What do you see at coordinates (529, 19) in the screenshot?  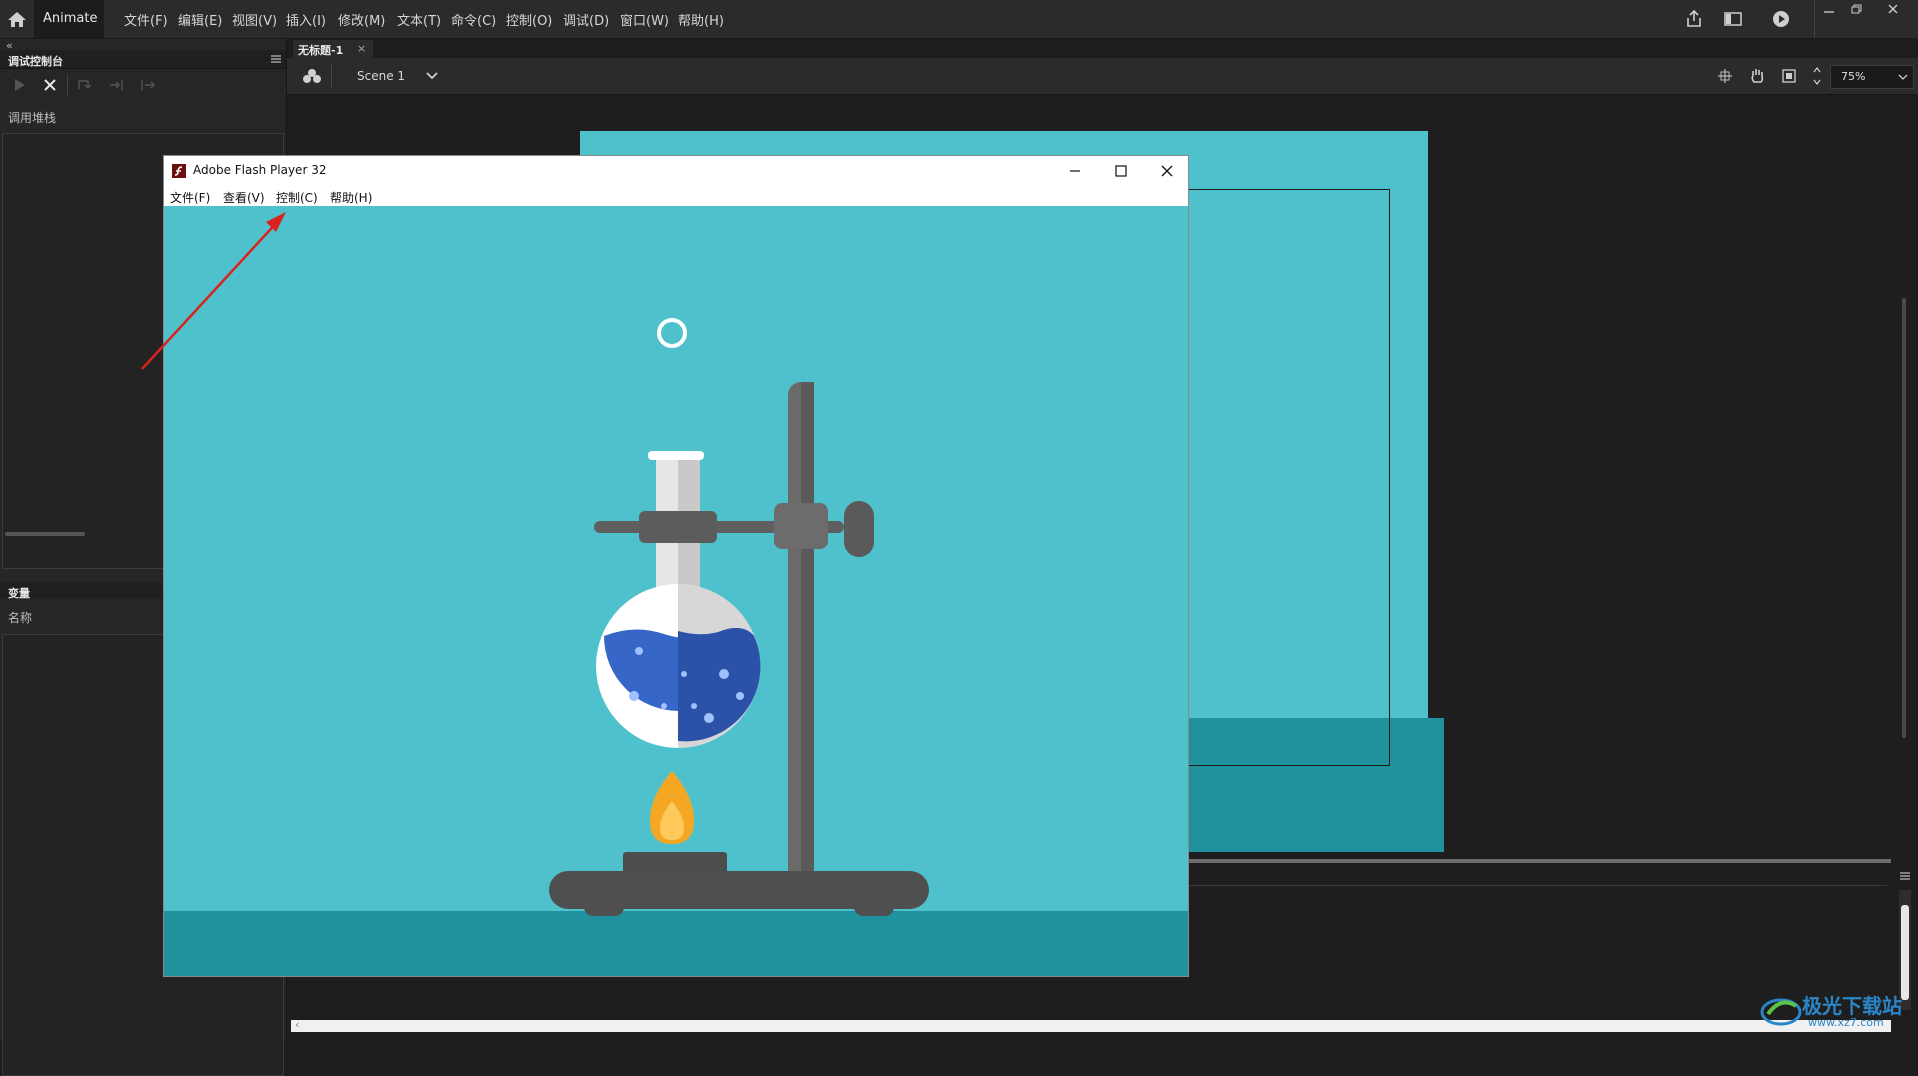 I see `menu-control: 控制(O)` at bounding box center [529, 19].